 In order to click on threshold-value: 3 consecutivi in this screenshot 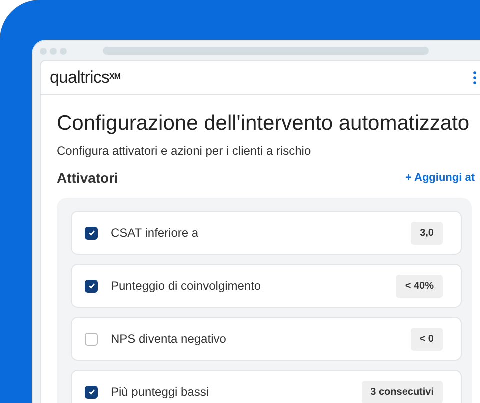, I will do `click(402, 391)`.